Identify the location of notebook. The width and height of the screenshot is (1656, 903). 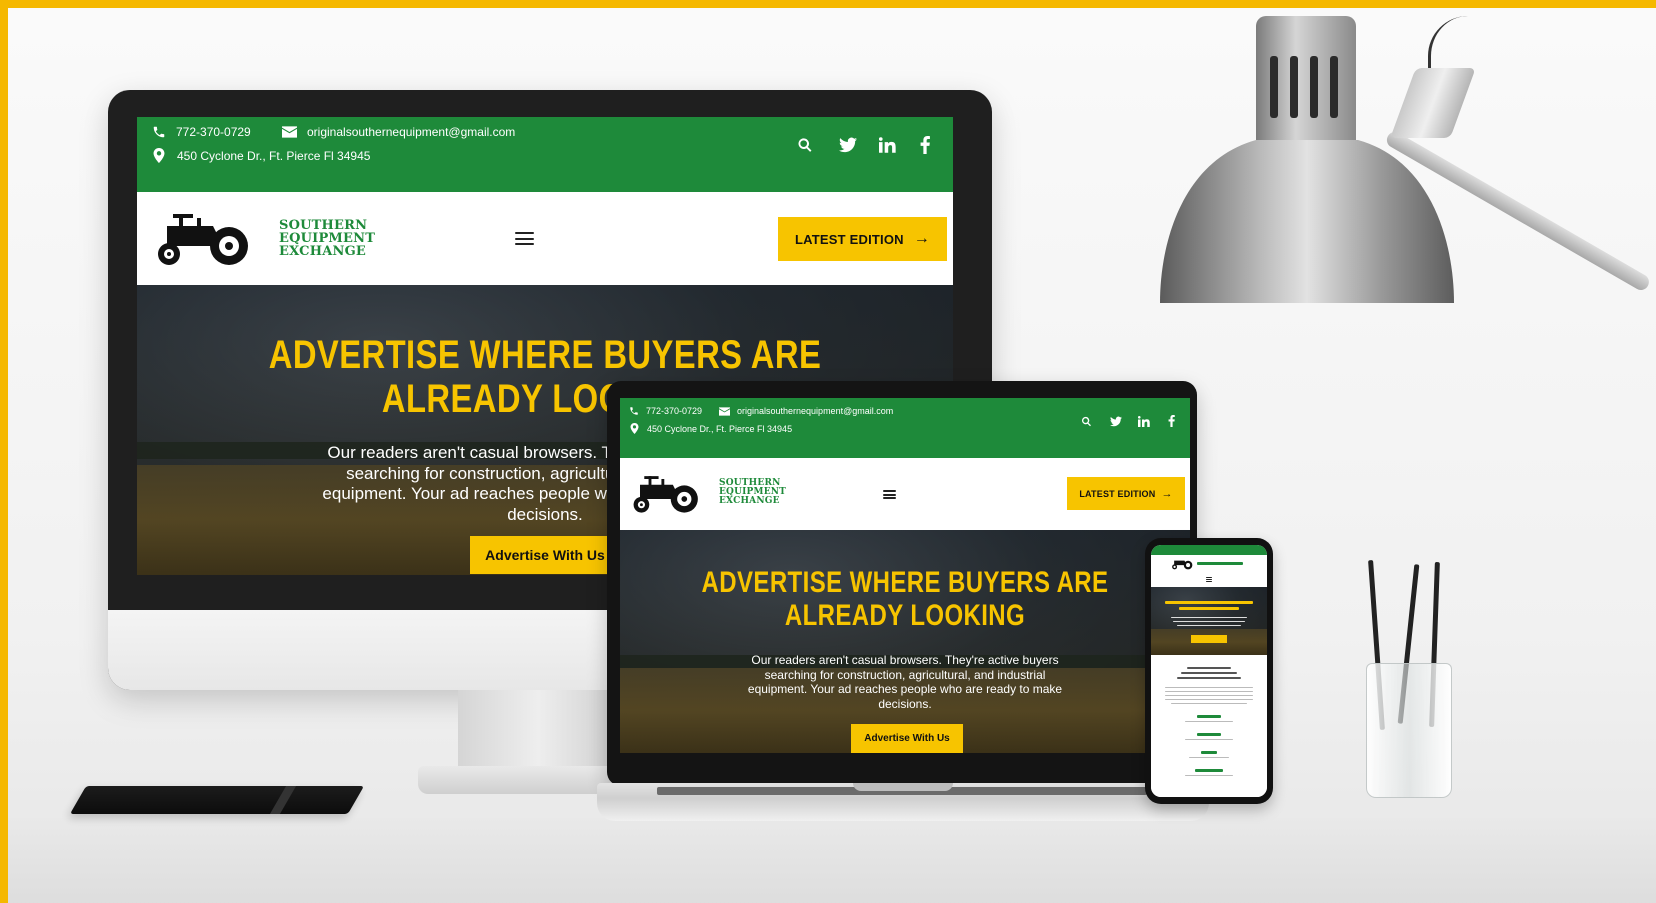
(217, 800).